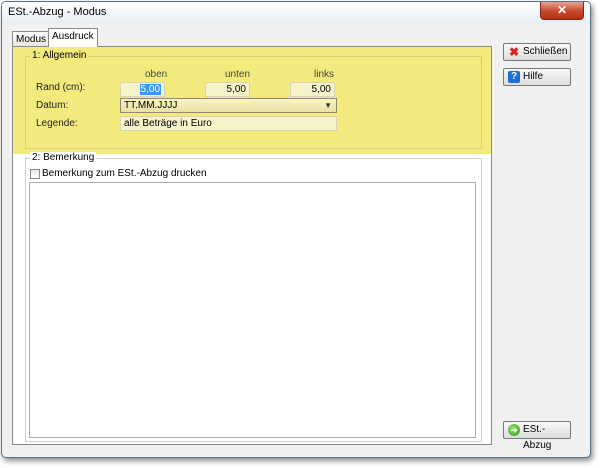 The width and height of the screenshot is (600, 468). I want to click on group-allgemein-label: 1: Allgemein, so click(59, 55).